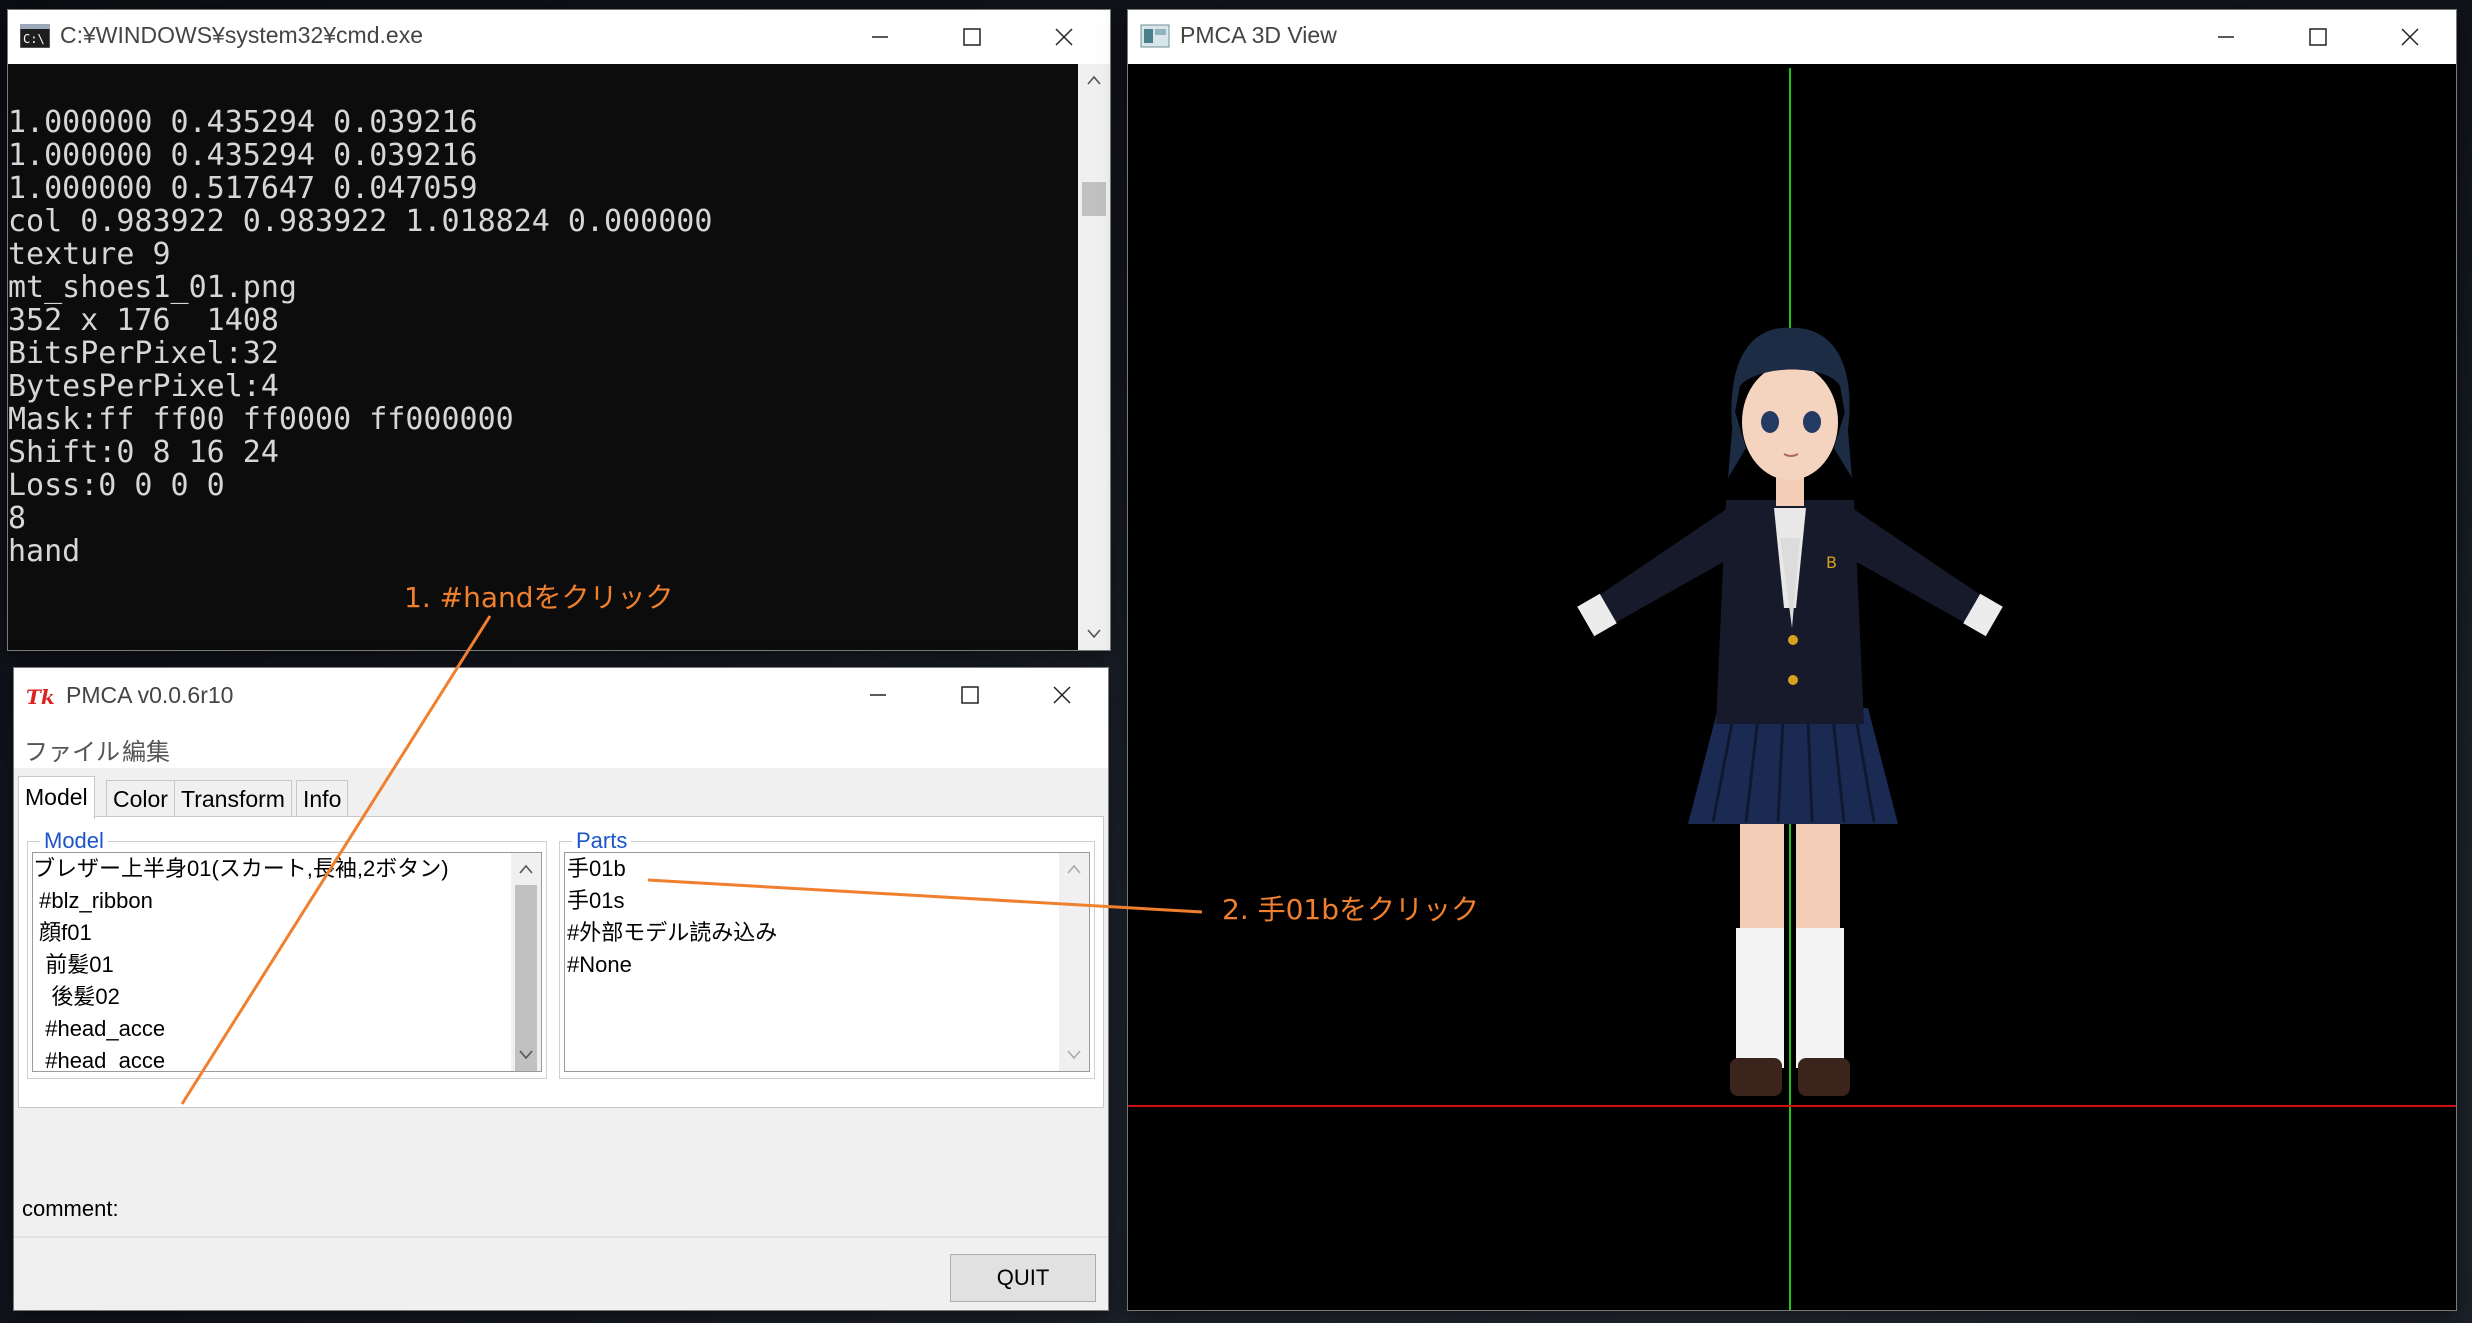  Describe the element at coordinates (44, 551) in the screenshot. I see `console-line: hand` at that location.